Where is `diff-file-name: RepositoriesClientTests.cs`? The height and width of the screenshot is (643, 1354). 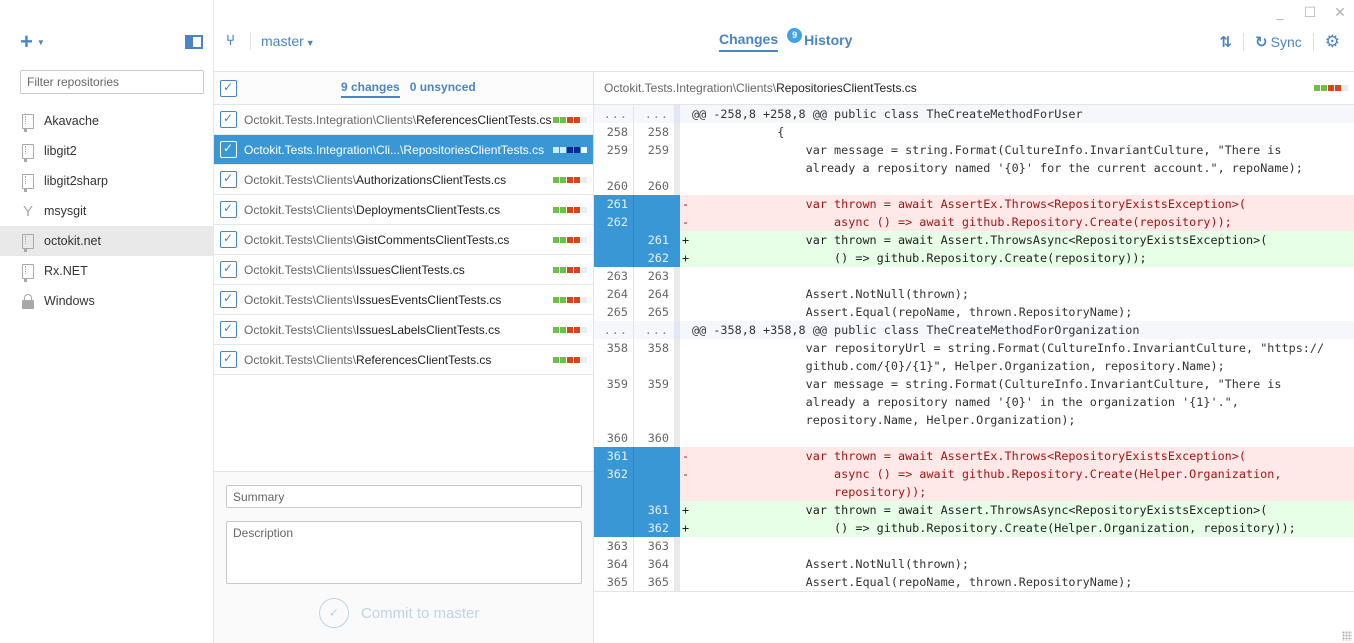
diff-file-name: RepositoriesClientTests.cs is located at coordinates (846, 88).